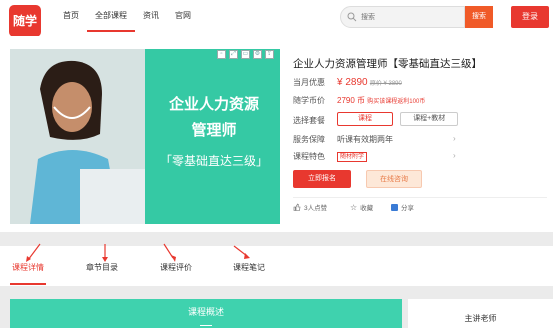 This screenshot has width=553, height=328. I want to click on main-nav: 首页 全部课程 资讯 官网, so click(127, 18).